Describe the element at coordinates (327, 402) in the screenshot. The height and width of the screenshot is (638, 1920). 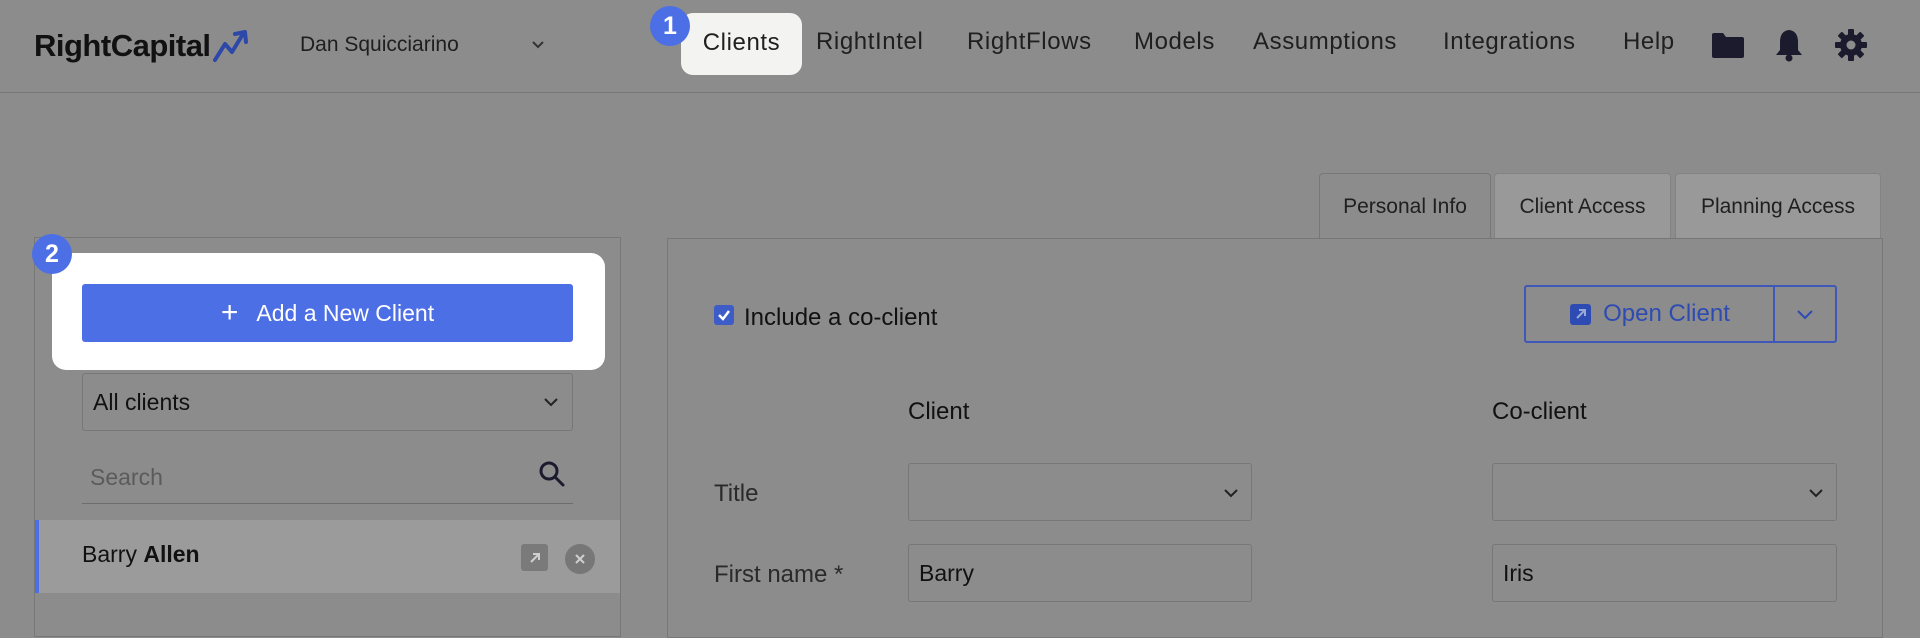
I see `client-filter-select: All clients` at that location.